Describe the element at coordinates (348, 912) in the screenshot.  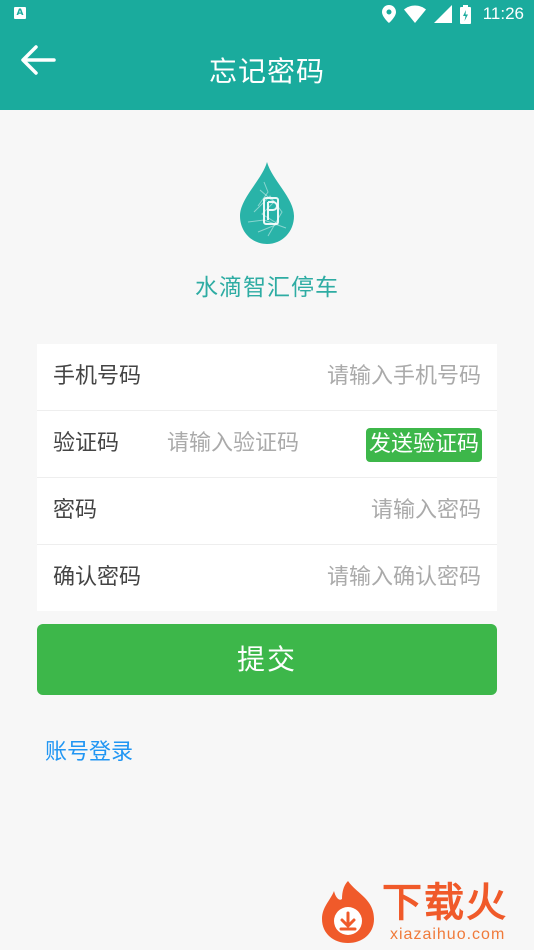
I see `flame-logo-icon` at that location.